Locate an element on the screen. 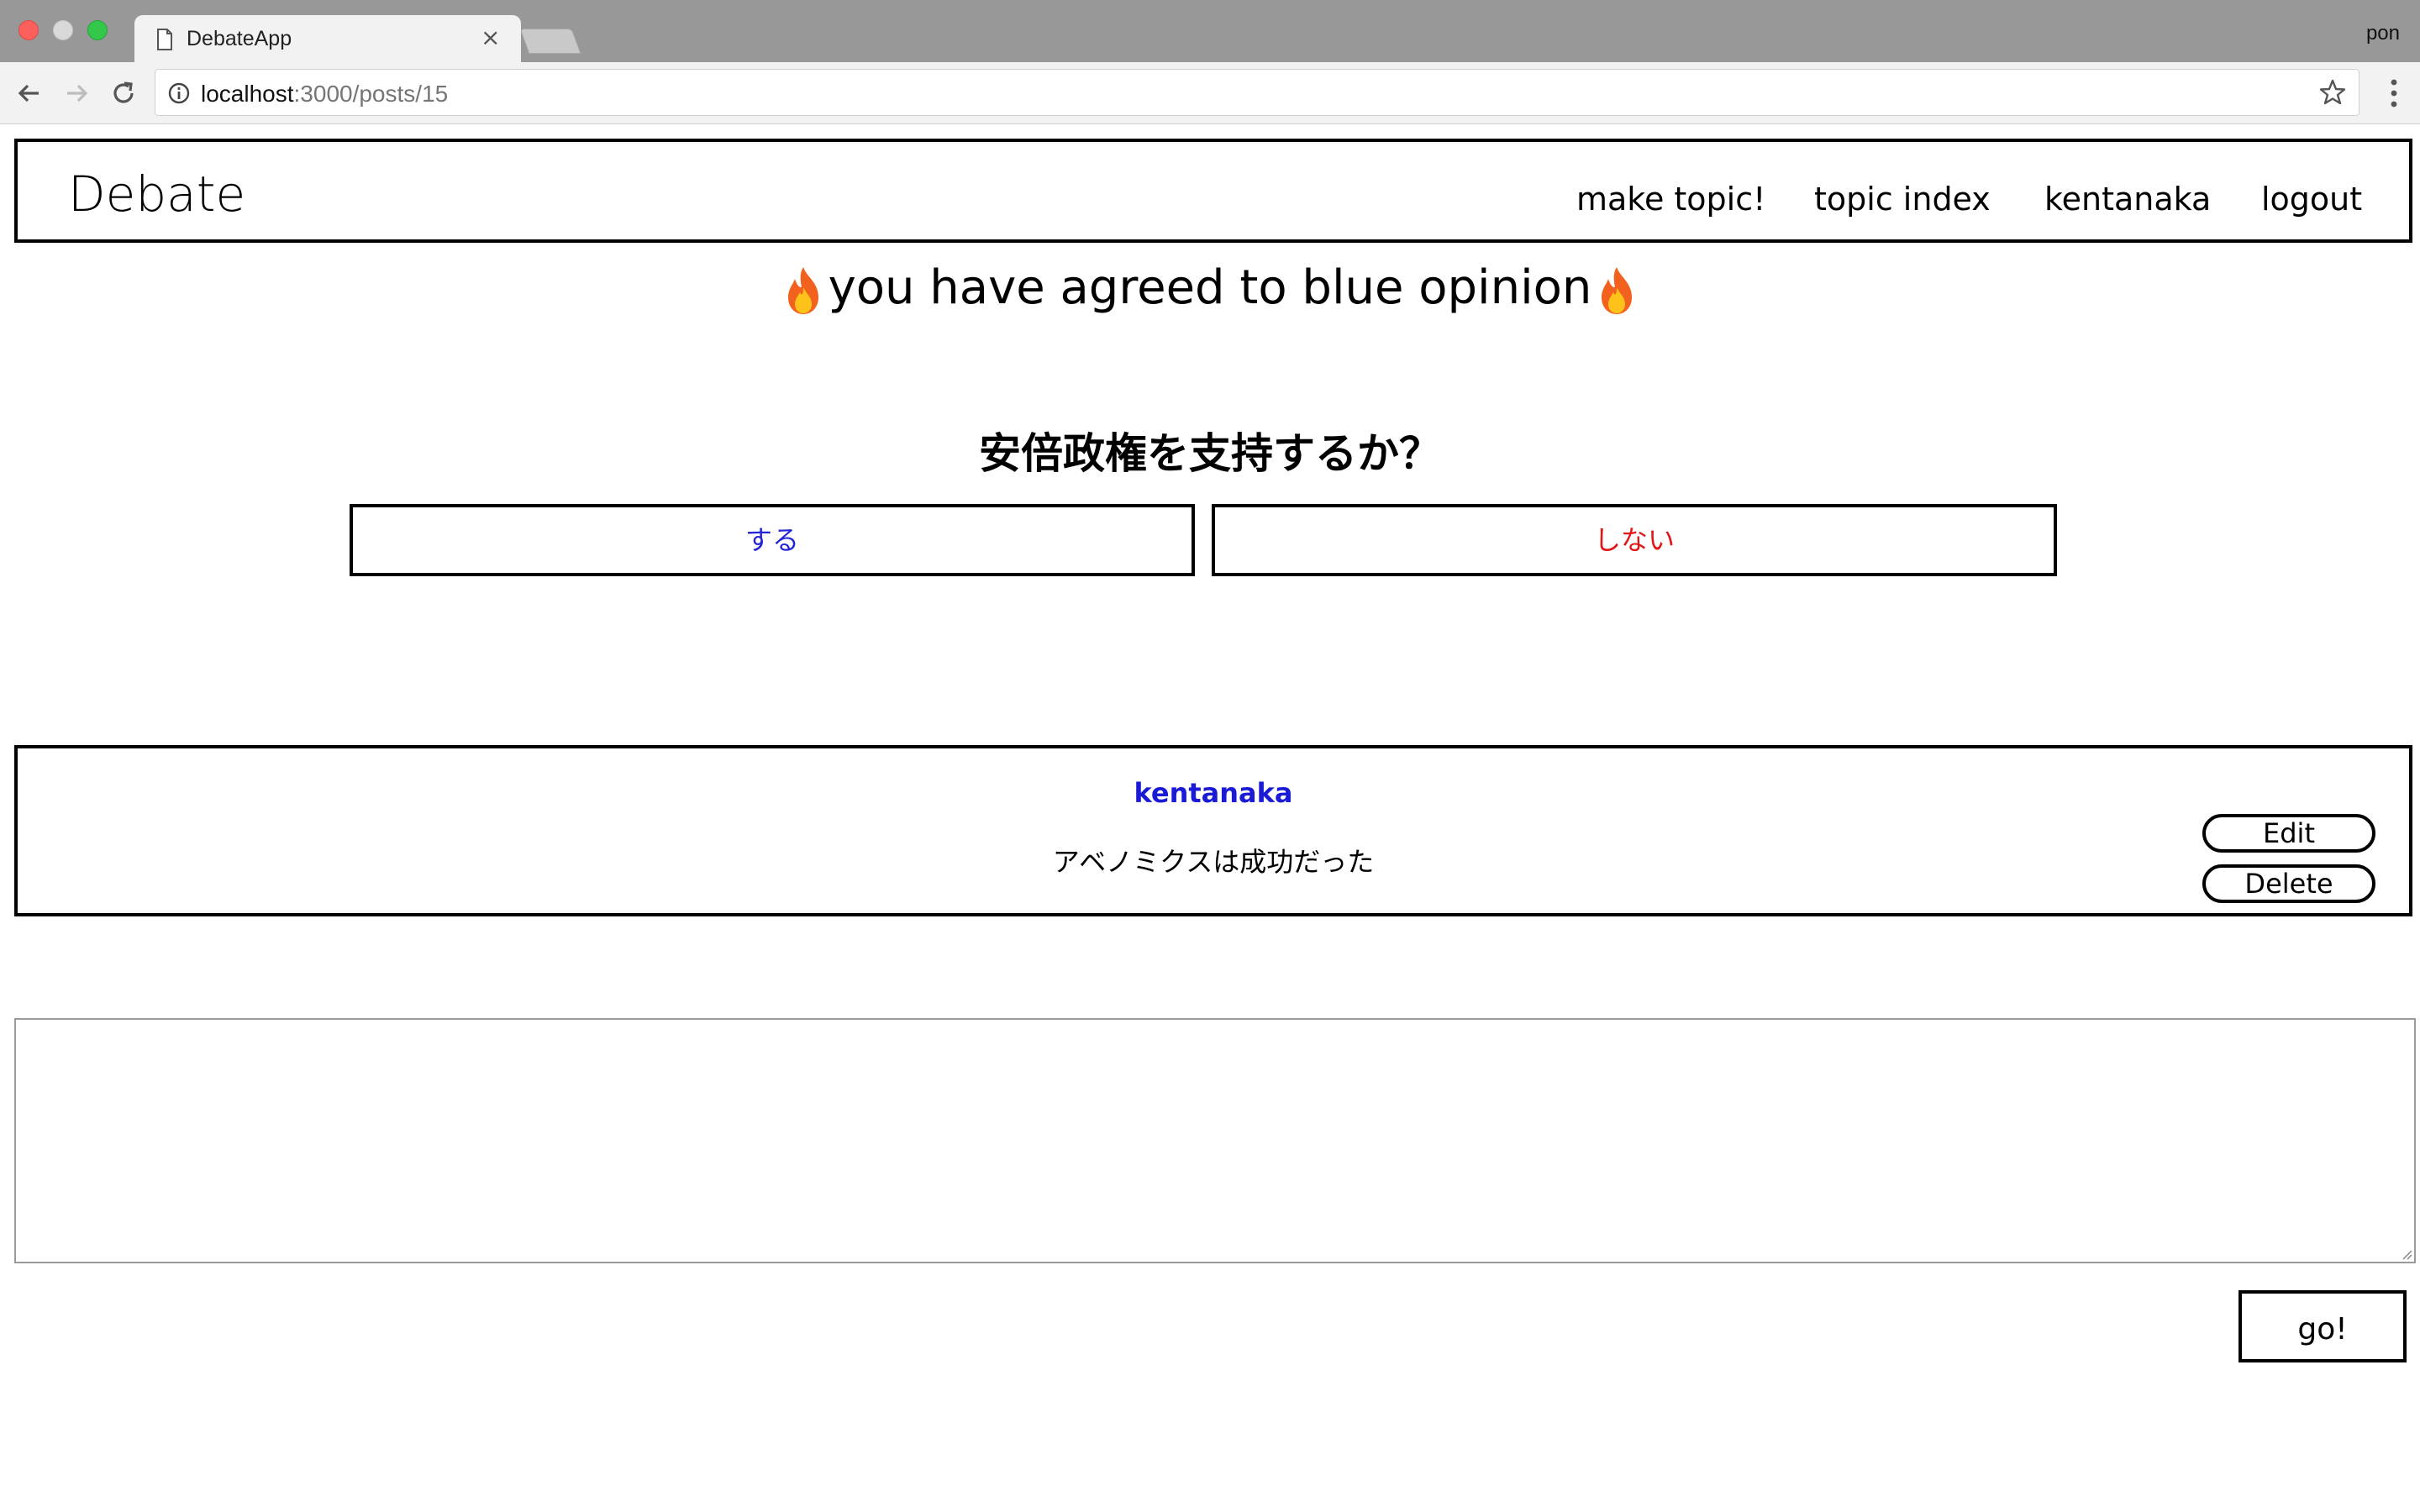  more-vertical-icon is located at coordinates (2394, 93).